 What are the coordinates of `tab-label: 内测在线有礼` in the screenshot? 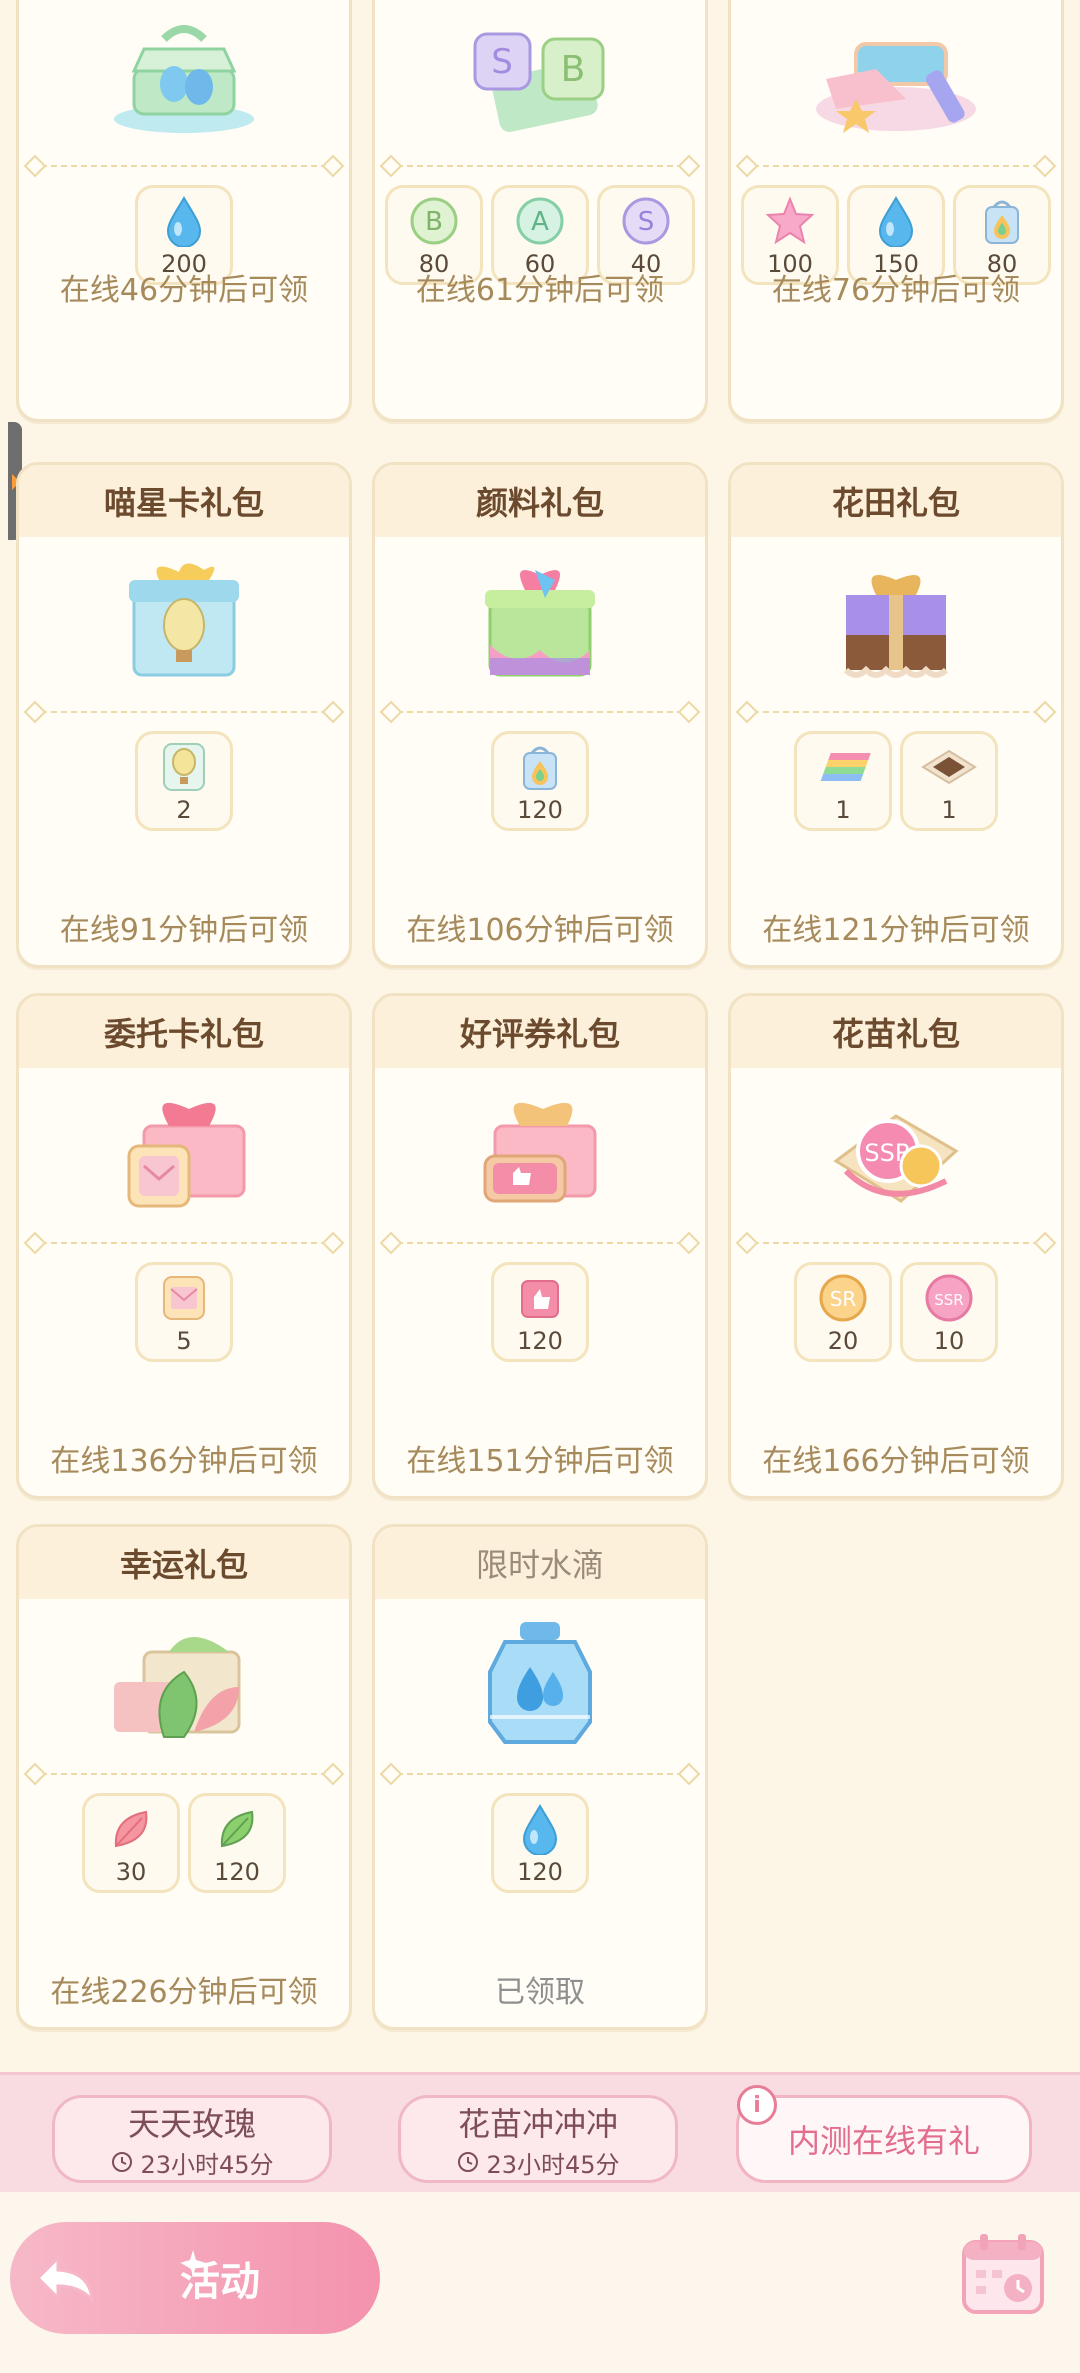 It's located at (883, 2141).